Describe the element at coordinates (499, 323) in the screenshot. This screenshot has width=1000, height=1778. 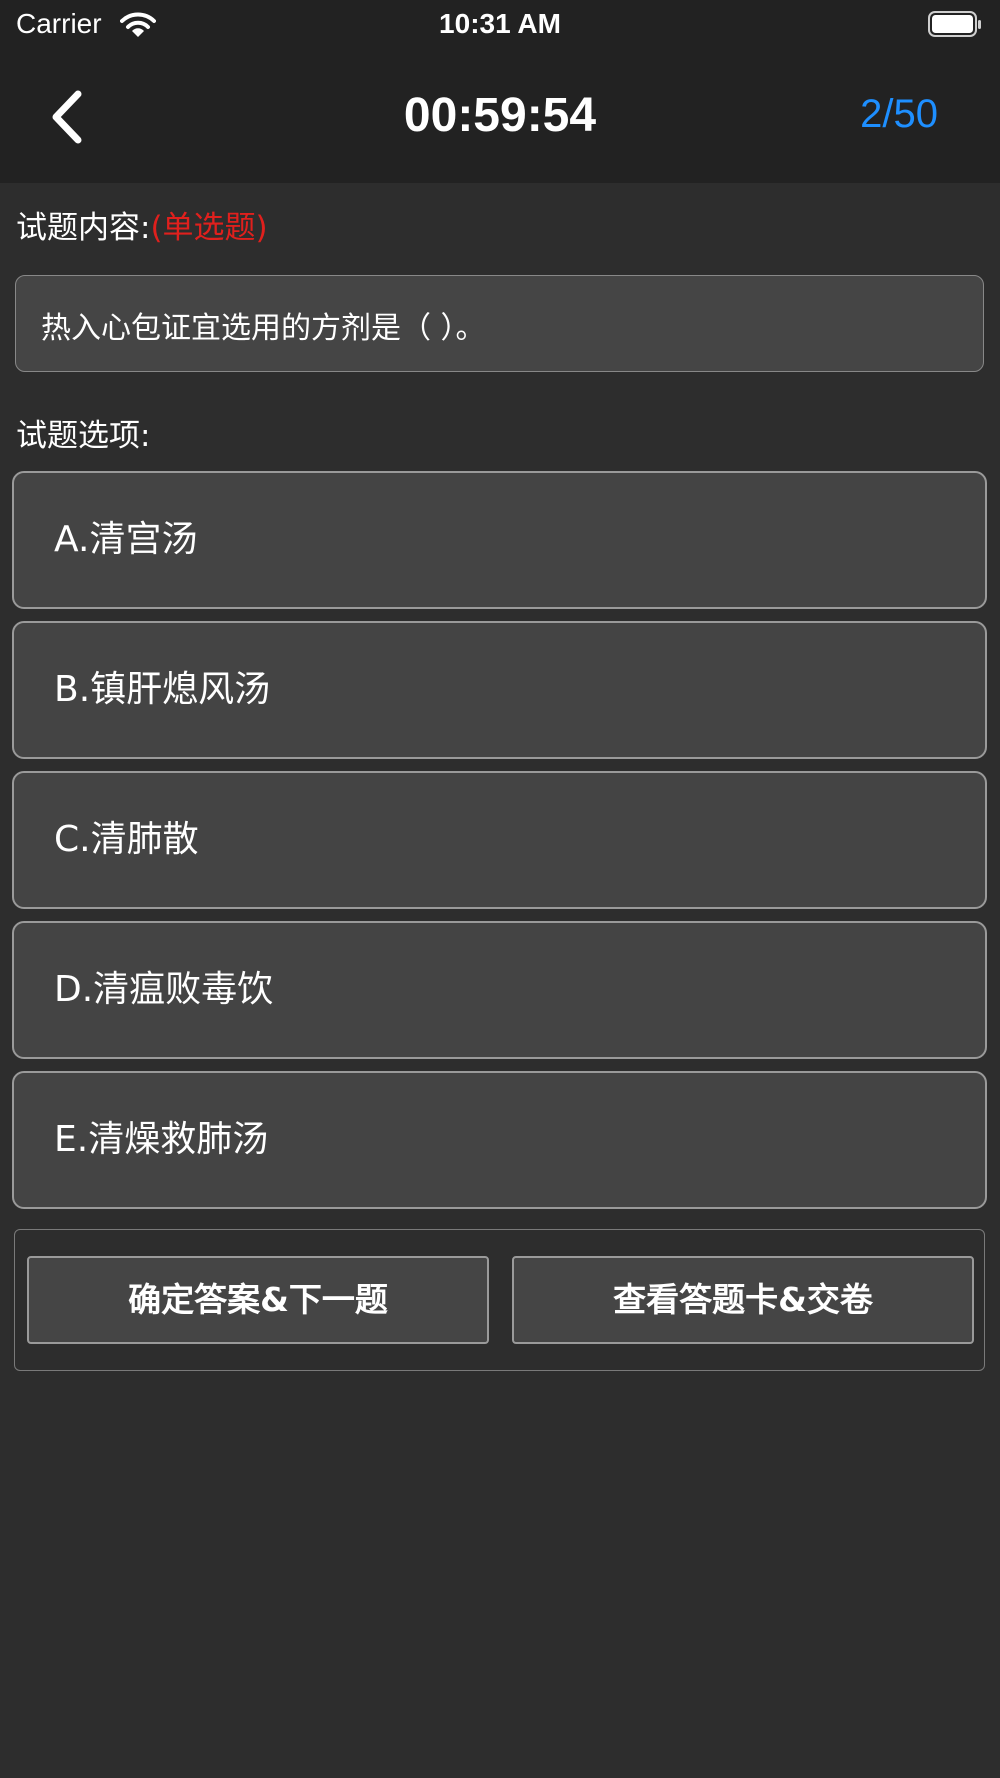
I see `question-text-box: 热入心包证宜选用的方剂是（ ）。` at that location.